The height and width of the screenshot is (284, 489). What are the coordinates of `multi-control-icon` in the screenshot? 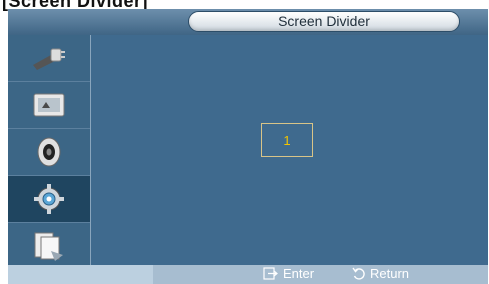 It's located at (48, 246).